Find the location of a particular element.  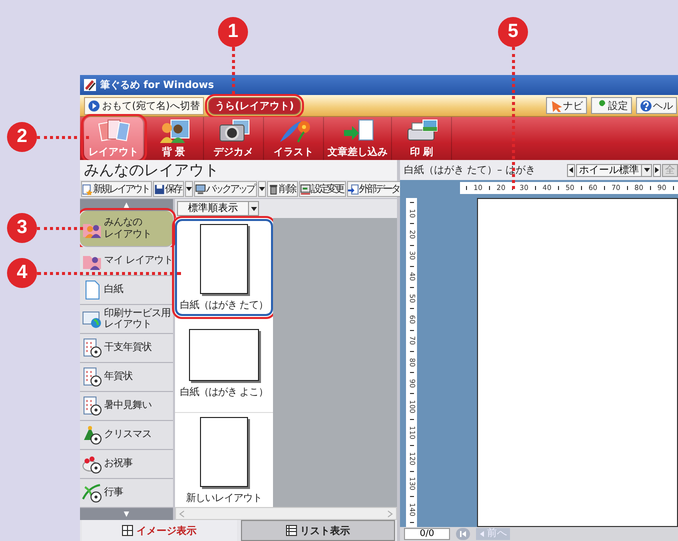

callout-badge: 2 is located at coordinates (22, 137).